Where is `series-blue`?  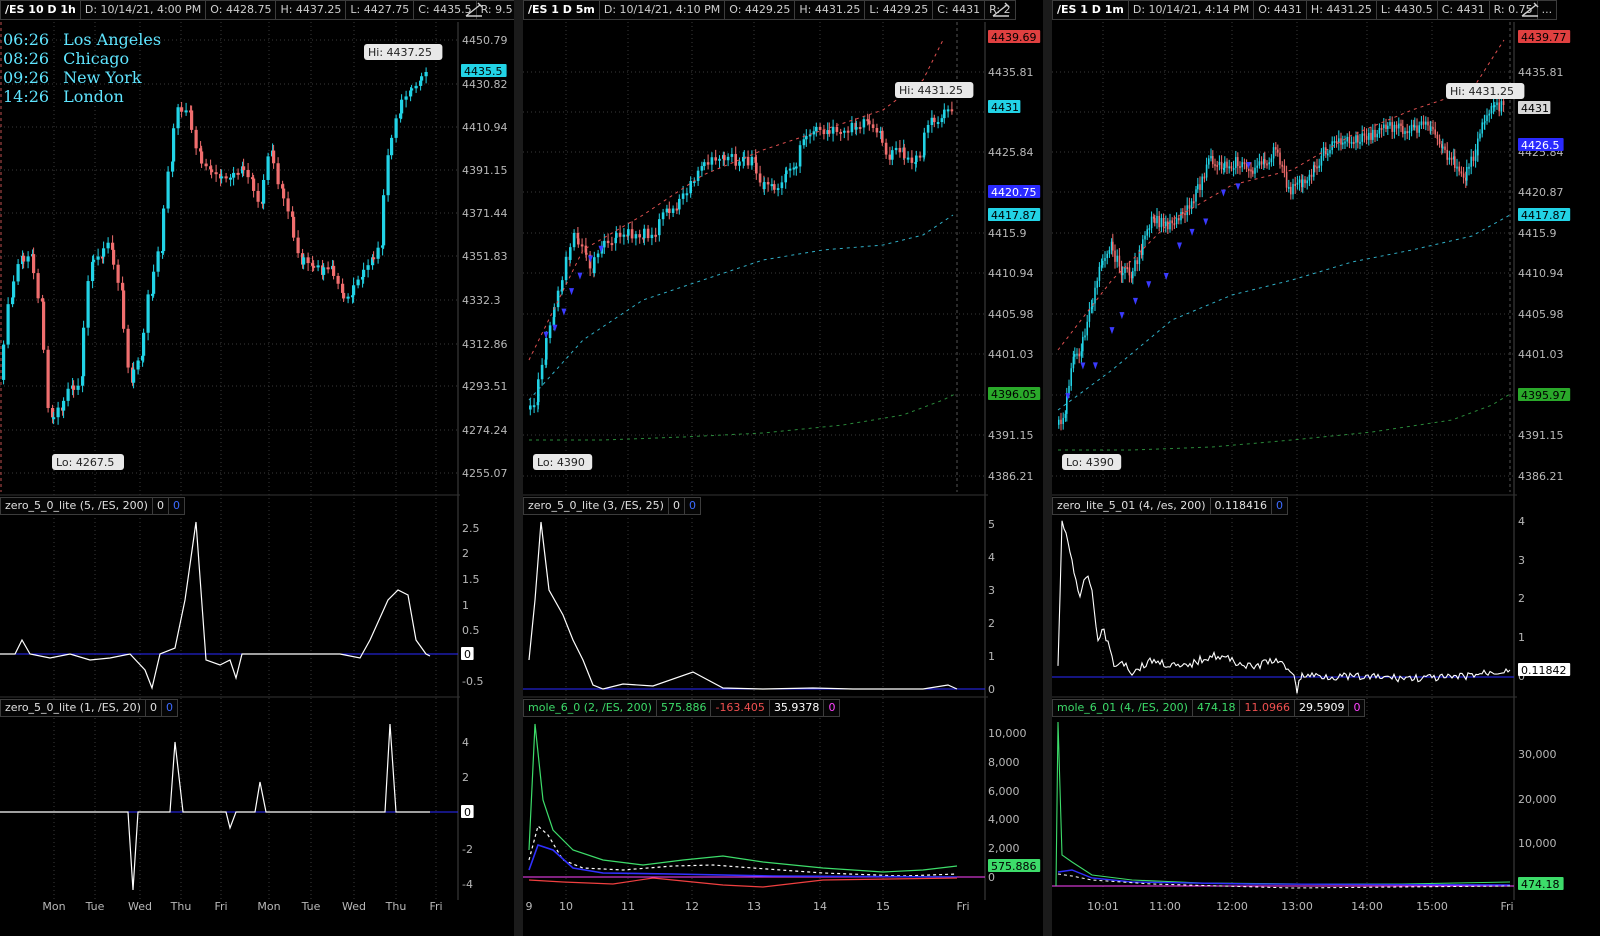
series-blue is located at coordinates (743, 860).